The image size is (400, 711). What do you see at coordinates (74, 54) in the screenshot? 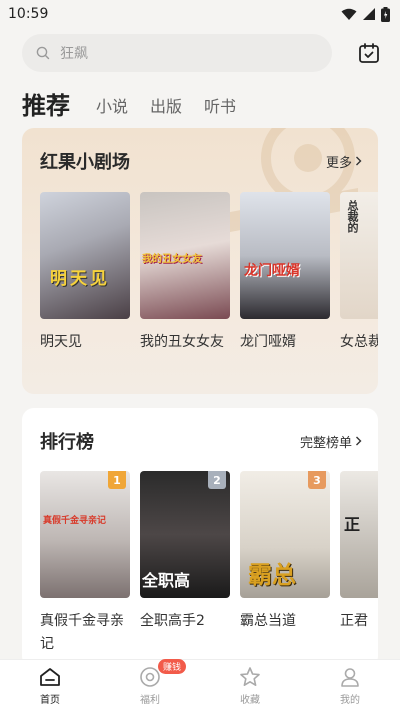
I see `search-placeholder: 狂飙` at bounding box center [74, 54].